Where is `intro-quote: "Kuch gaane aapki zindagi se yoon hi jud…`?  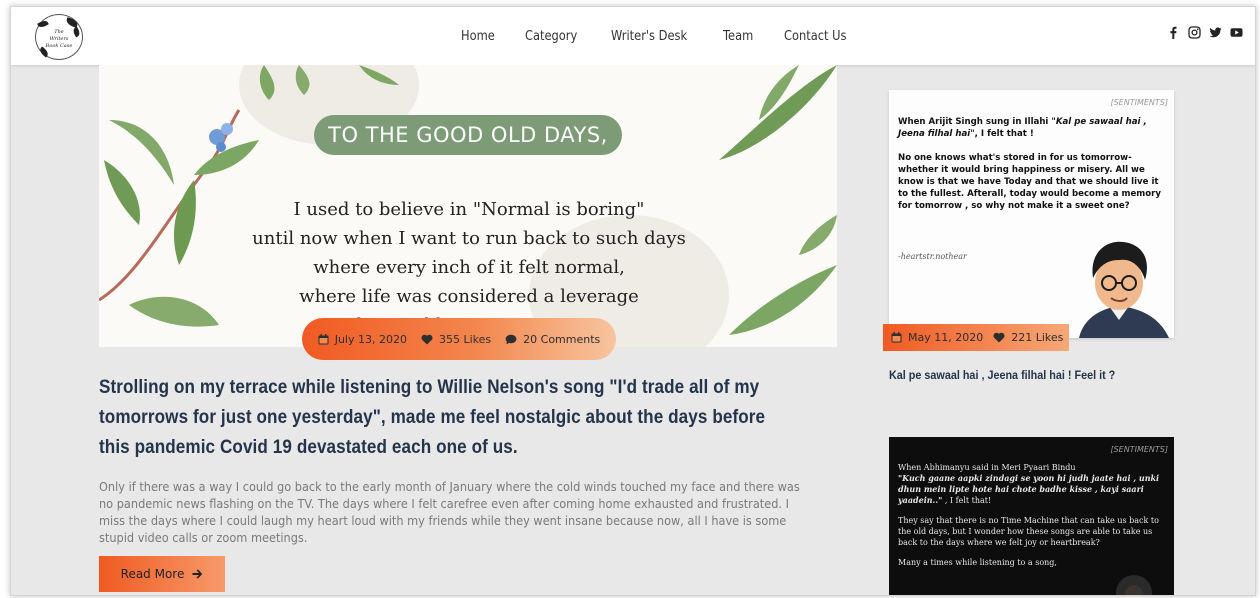 intro-quote: "Kuch gaane aapki zindagi se yoon hi jud… is located at coordinates (1029, 489).